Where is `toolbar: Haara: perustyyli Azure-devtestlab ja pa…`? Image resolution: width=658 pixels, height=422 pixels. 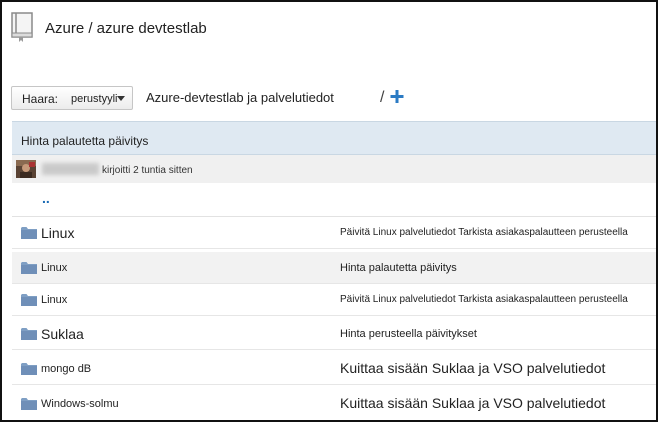 toolbar: Haara: perustyyli Azure-devtestlab ja pa… is located at coordinates (329, 98).